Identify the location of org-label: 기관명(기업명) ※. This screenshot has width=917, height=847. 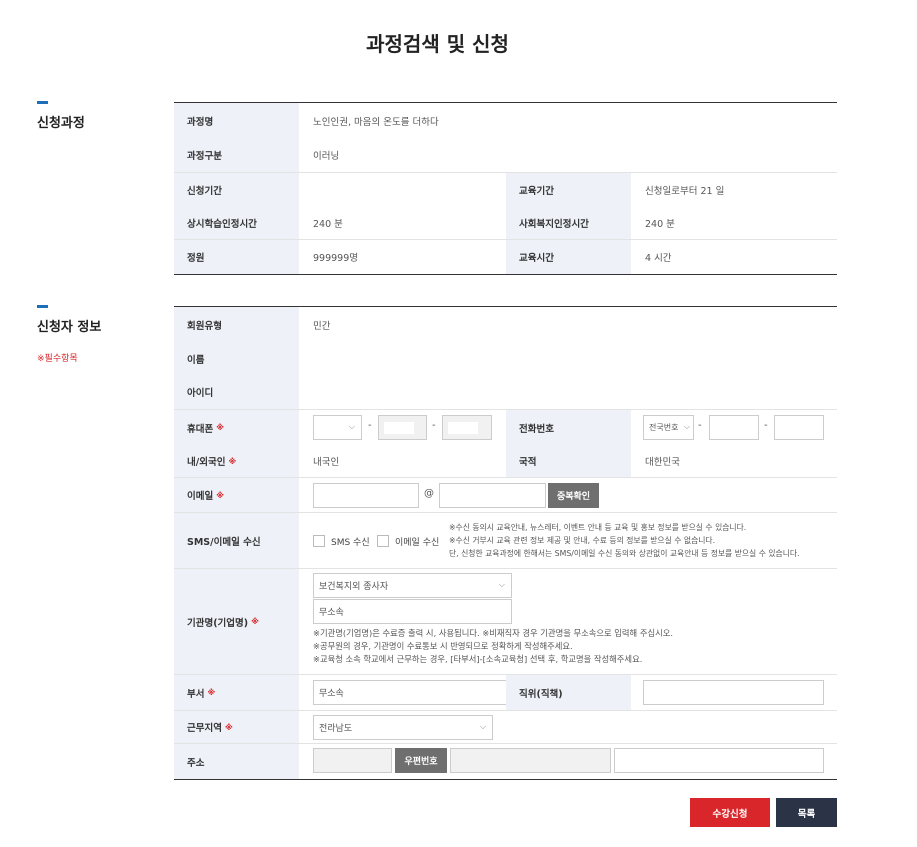
(236, 621).